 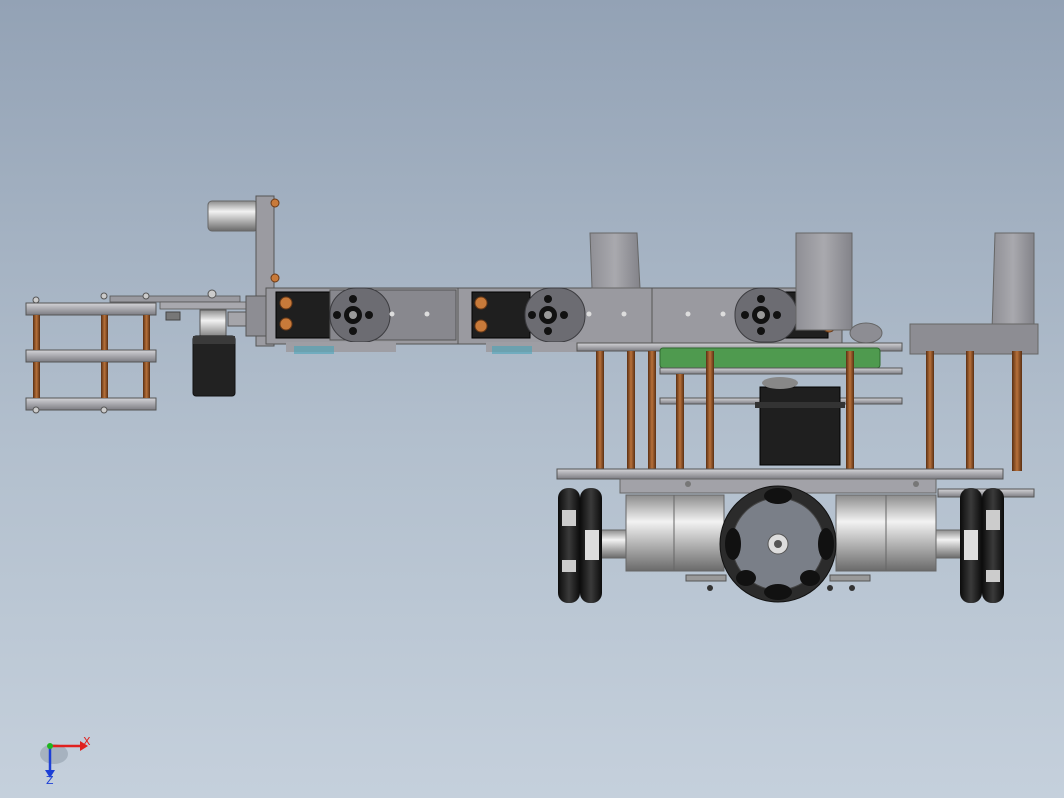 What do you see at coordinates (795, 420) in the screenshot?
I see `chassis` at bounding box center [795, 420].